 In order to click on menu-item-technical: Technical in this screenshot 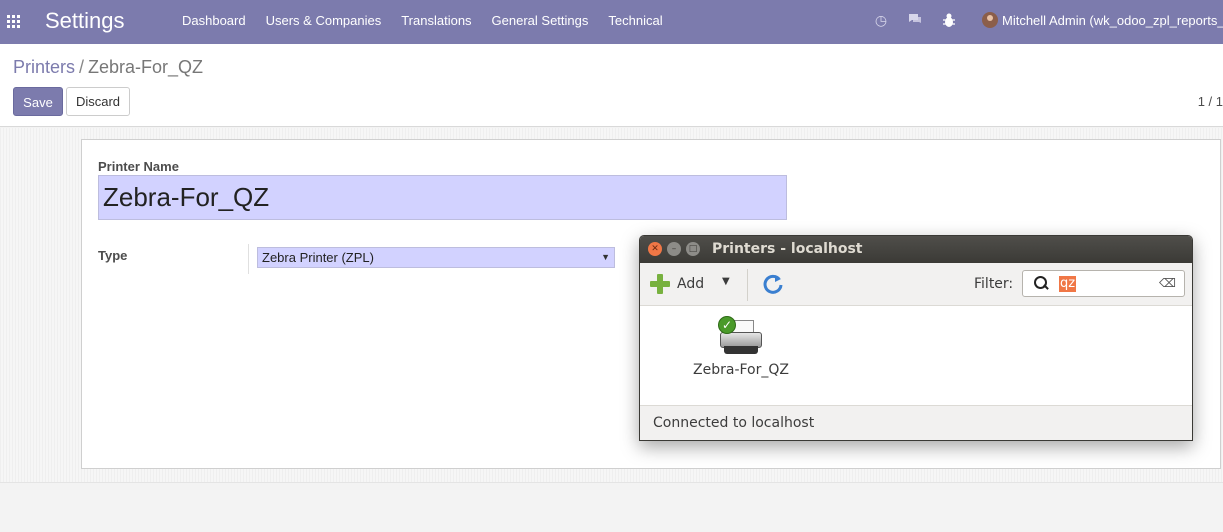, I will do `click(635, 22)`.